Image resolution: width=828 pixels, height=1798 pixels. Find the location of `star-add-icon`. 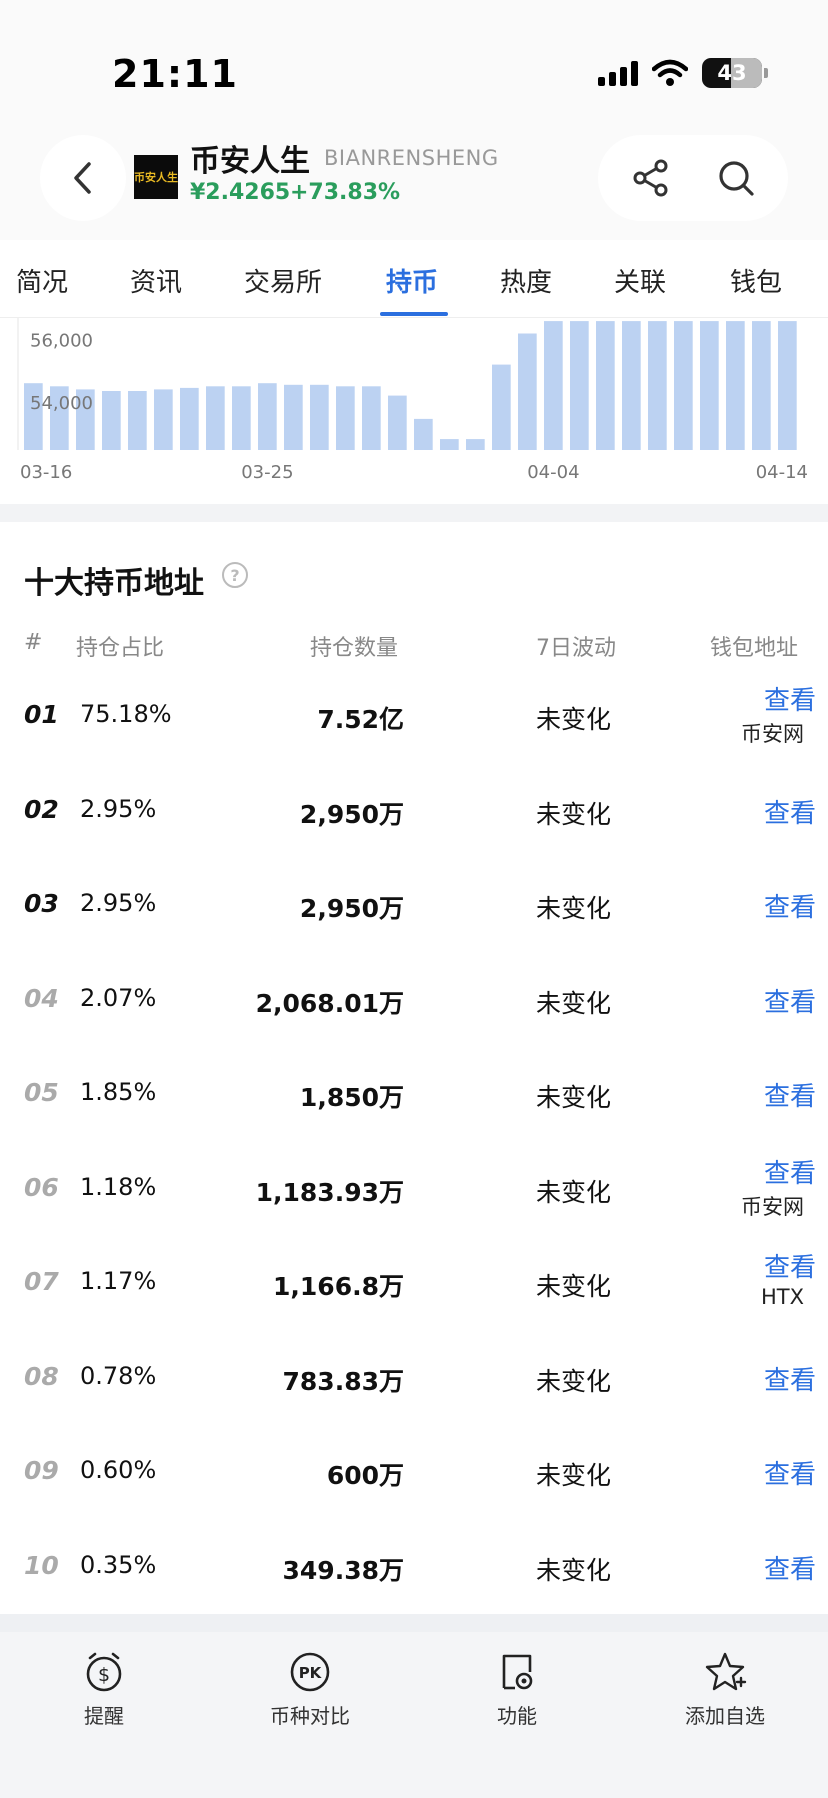

star-add-icon is located at coordinates (725, 1672).